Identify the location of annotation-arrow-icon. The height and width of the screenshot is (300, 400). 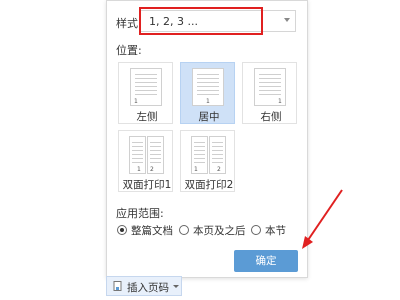
(322, 219).